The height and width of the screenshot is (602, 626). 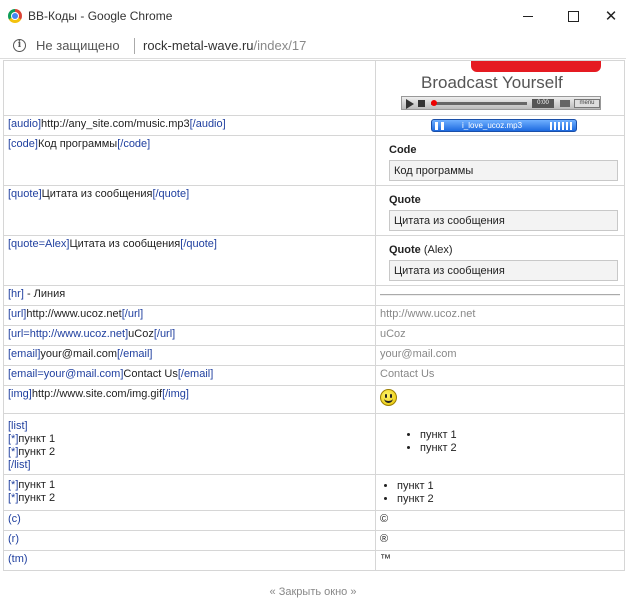 What do you see at coordinates (78, 354) in the screenshot?
I see `tag-body: your@mail.com` at bounding box center [78, 354].